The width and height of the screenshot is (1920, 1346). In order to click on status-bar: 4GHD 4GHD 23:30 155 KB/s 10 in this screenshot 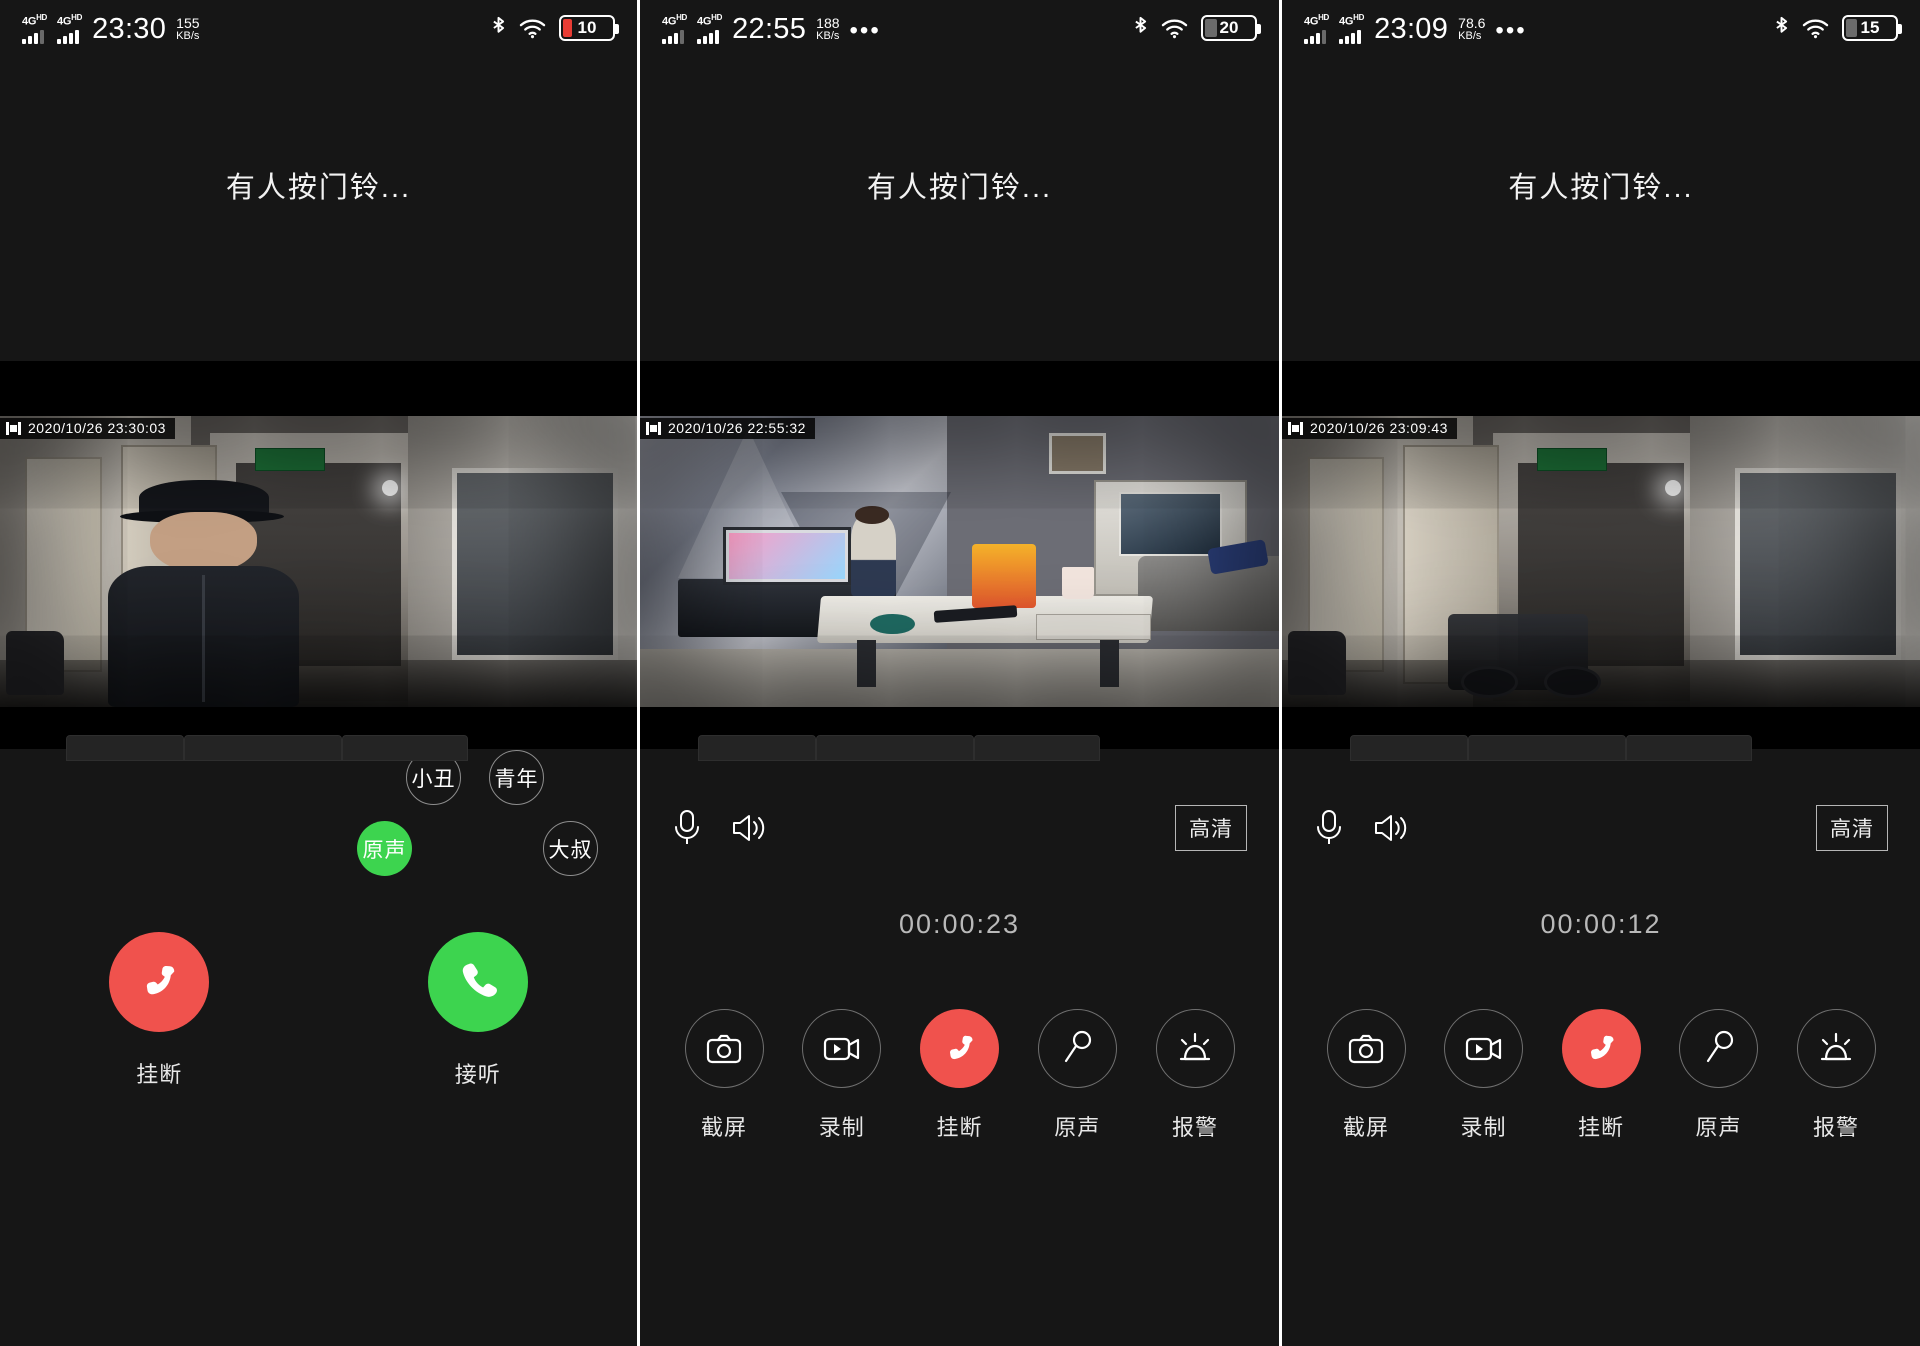, I will do `click(318, 28)`.